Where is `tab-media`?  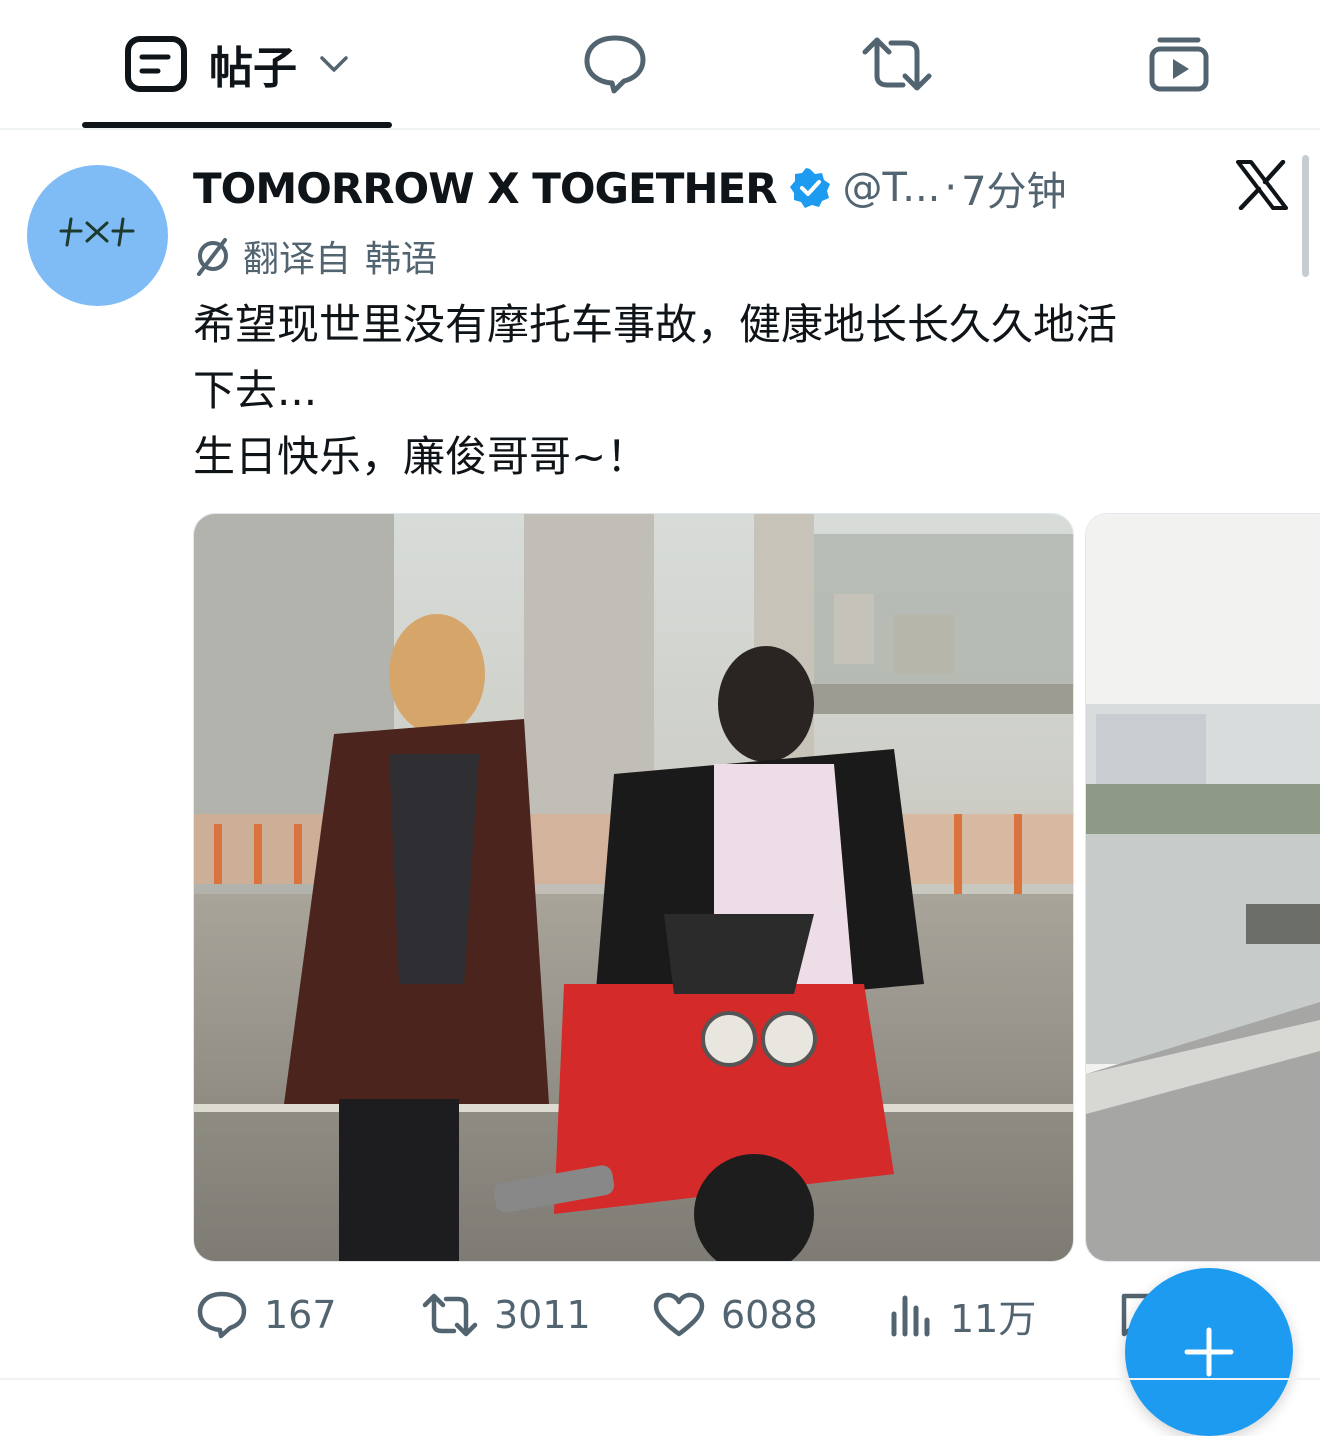
tab-media is located at coordinates (1179, 64).